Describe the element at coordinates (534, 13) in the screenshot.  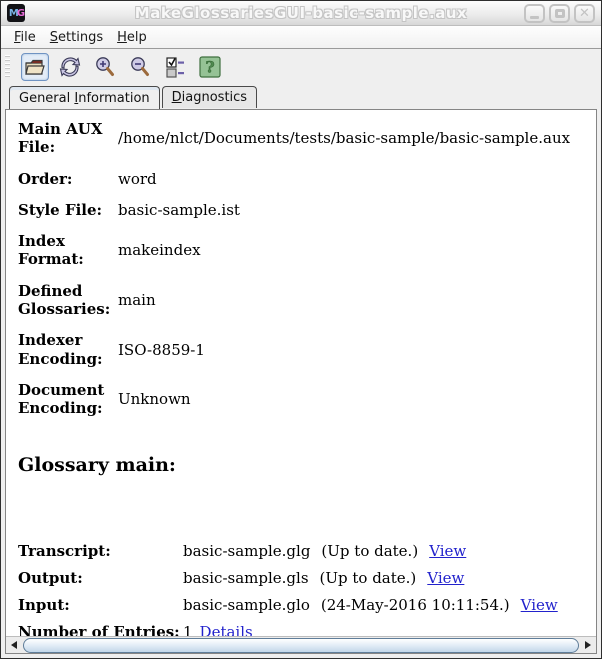
I see `minimize-button` at that location.